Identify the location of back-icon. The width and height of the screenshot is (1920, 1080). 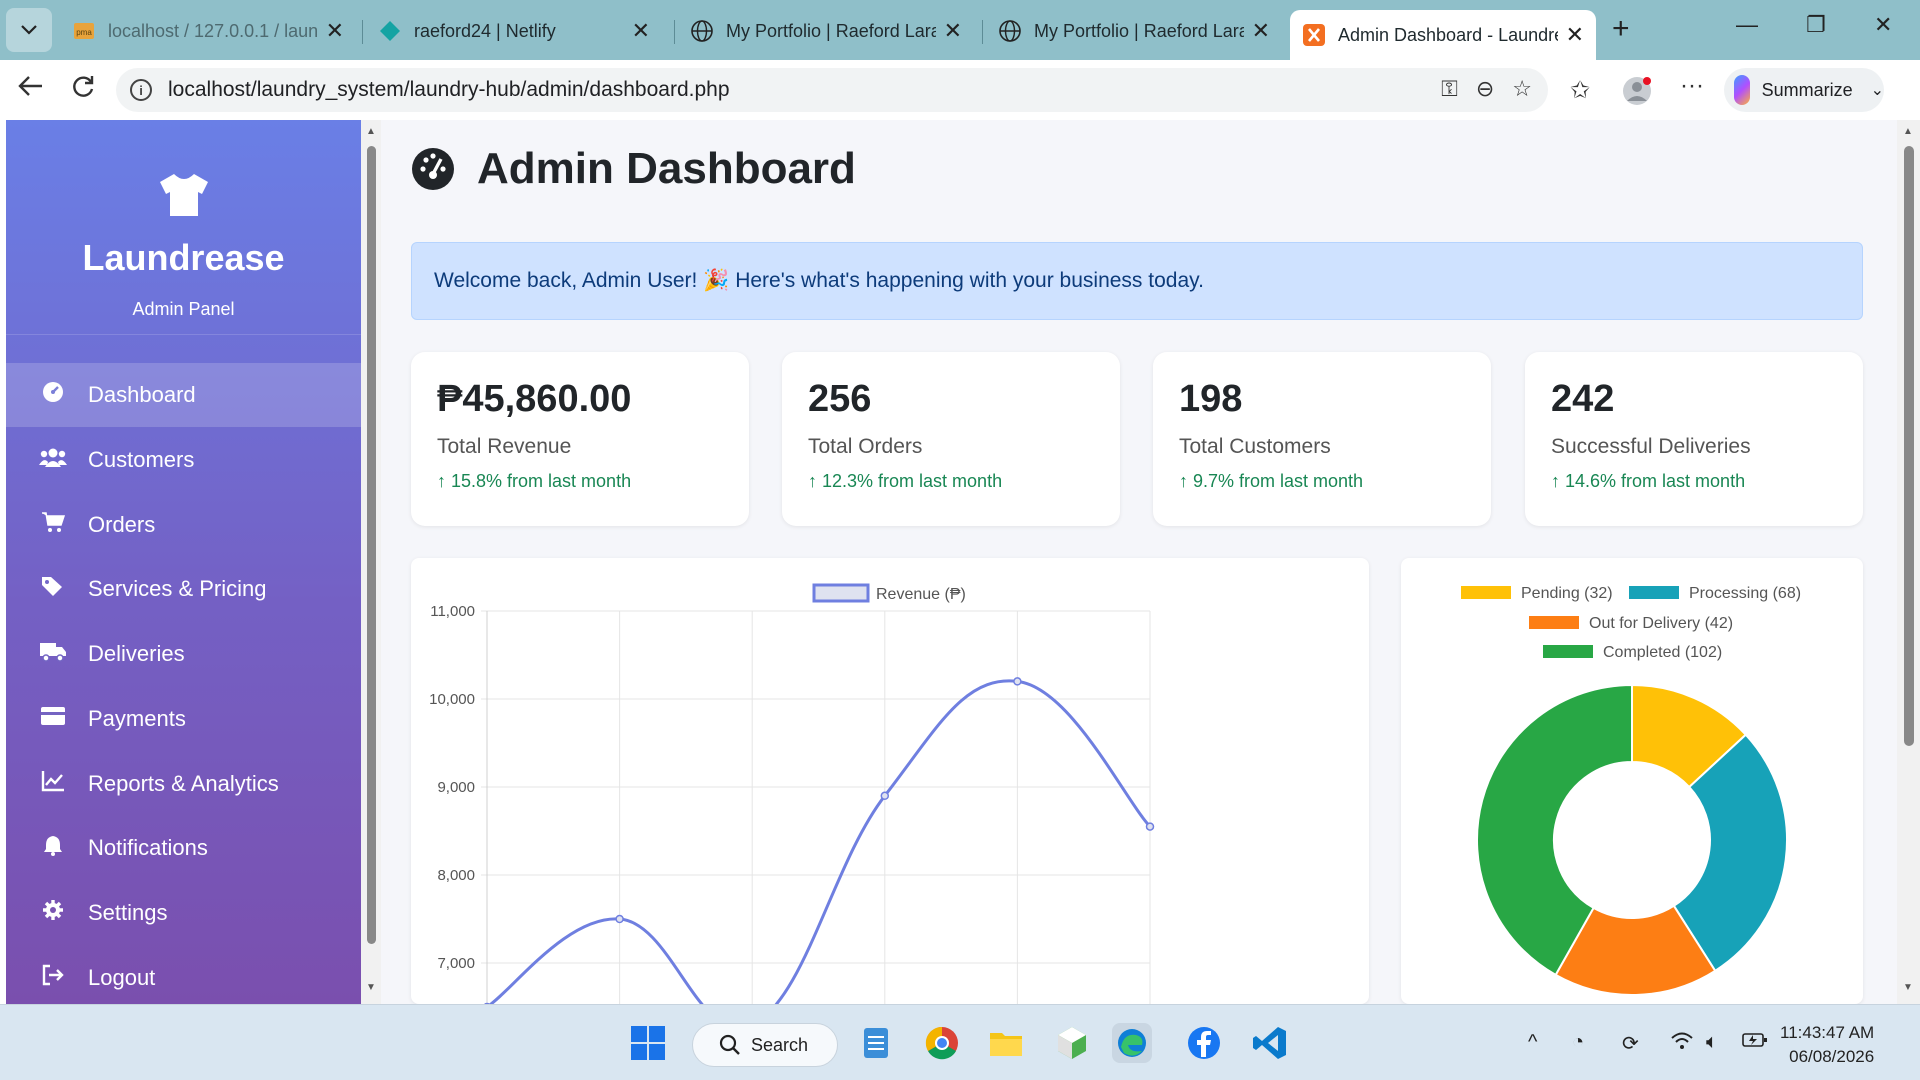
(30, 89).